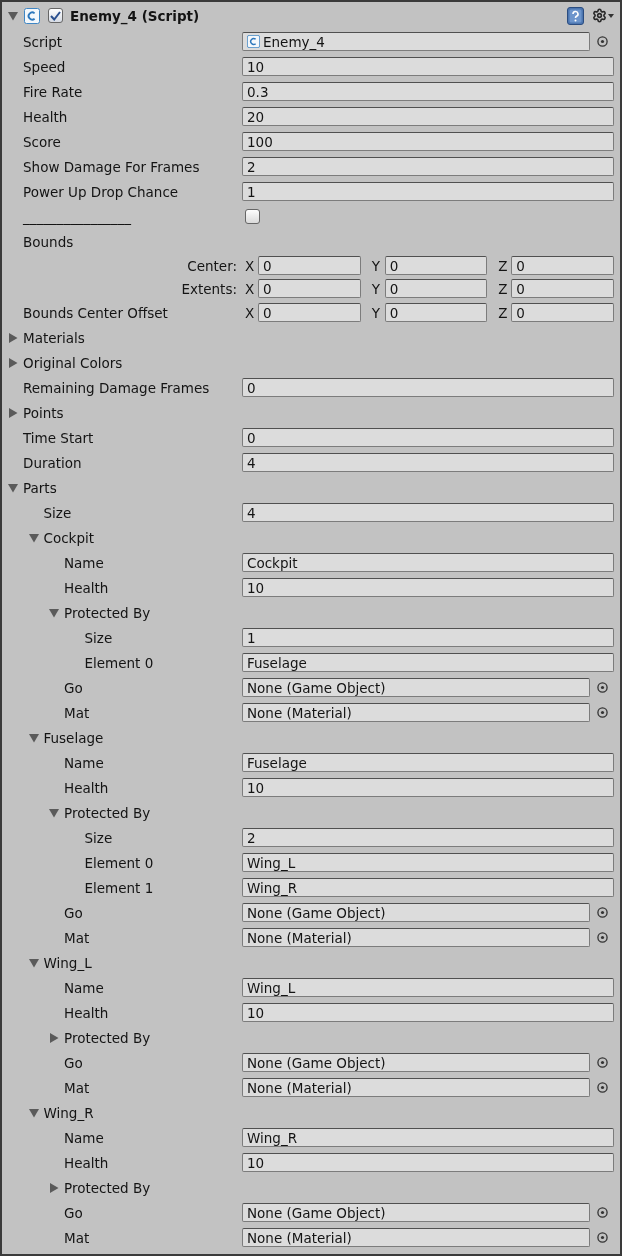  Describe the element at coordinates (135, 15) in the screenshot. I see `component-title: Enemy_4 (Script)` at that location.